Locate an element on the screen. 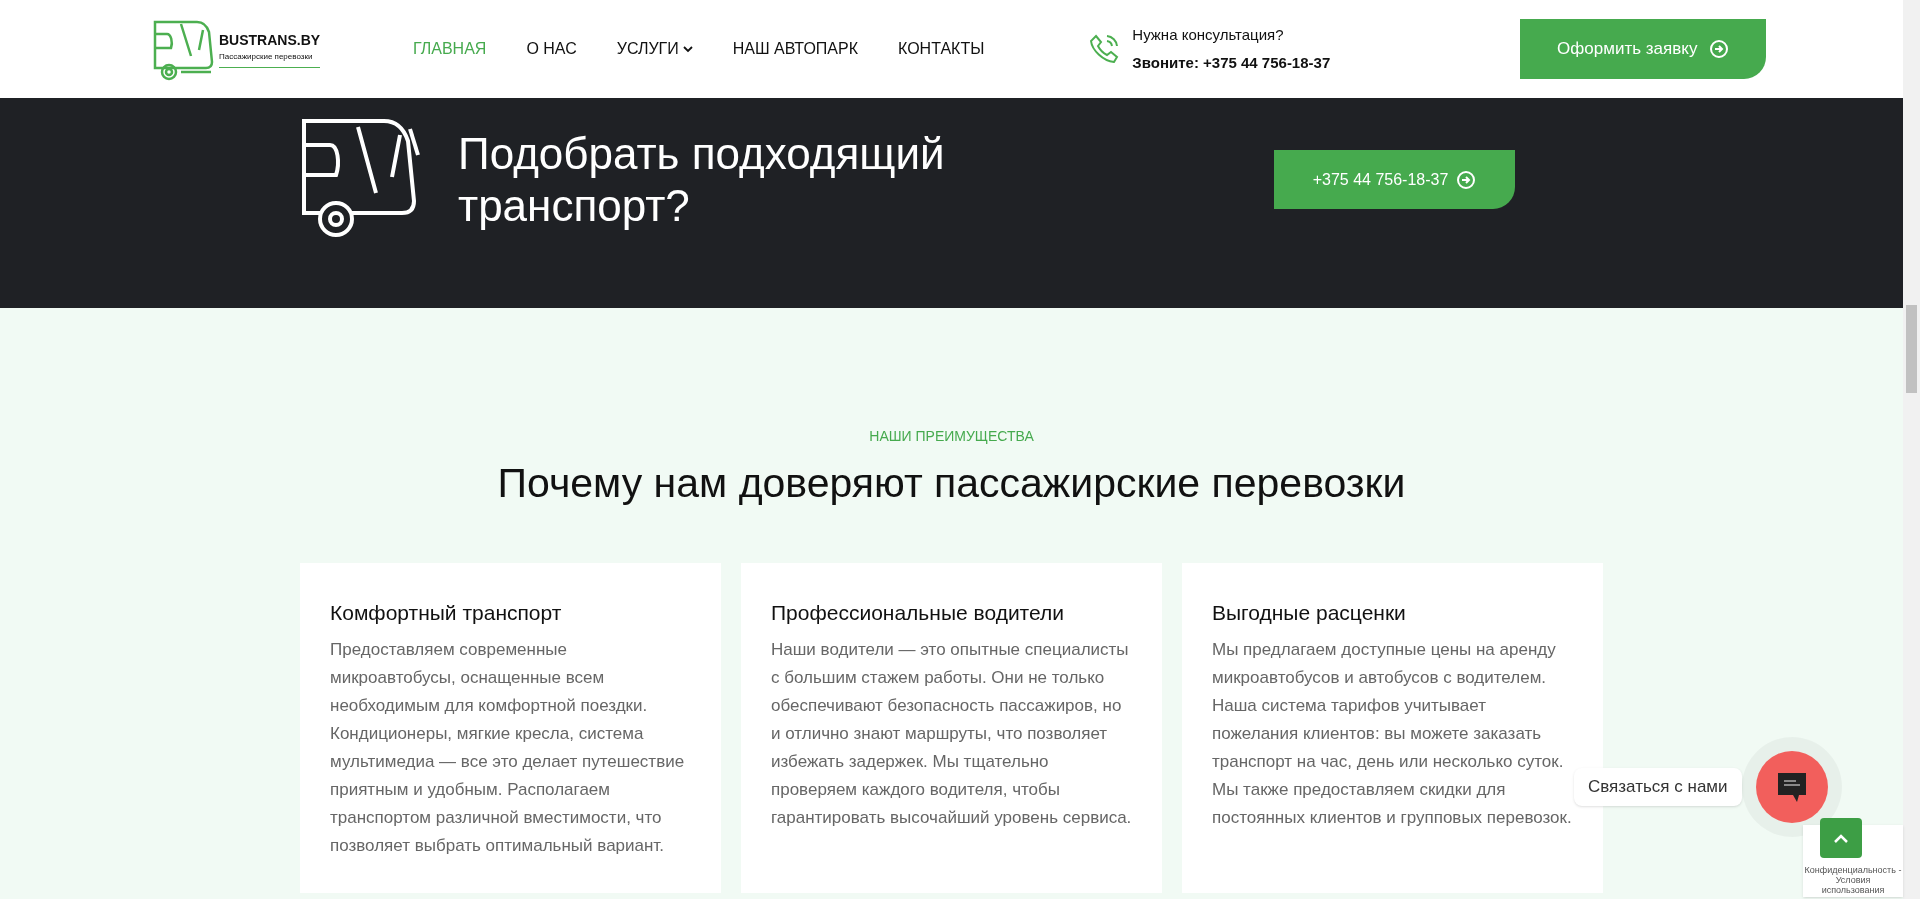 The width and height of the screenshot is (1920, 899). scrollbar-thumb is located at coordinates (1911, 349).